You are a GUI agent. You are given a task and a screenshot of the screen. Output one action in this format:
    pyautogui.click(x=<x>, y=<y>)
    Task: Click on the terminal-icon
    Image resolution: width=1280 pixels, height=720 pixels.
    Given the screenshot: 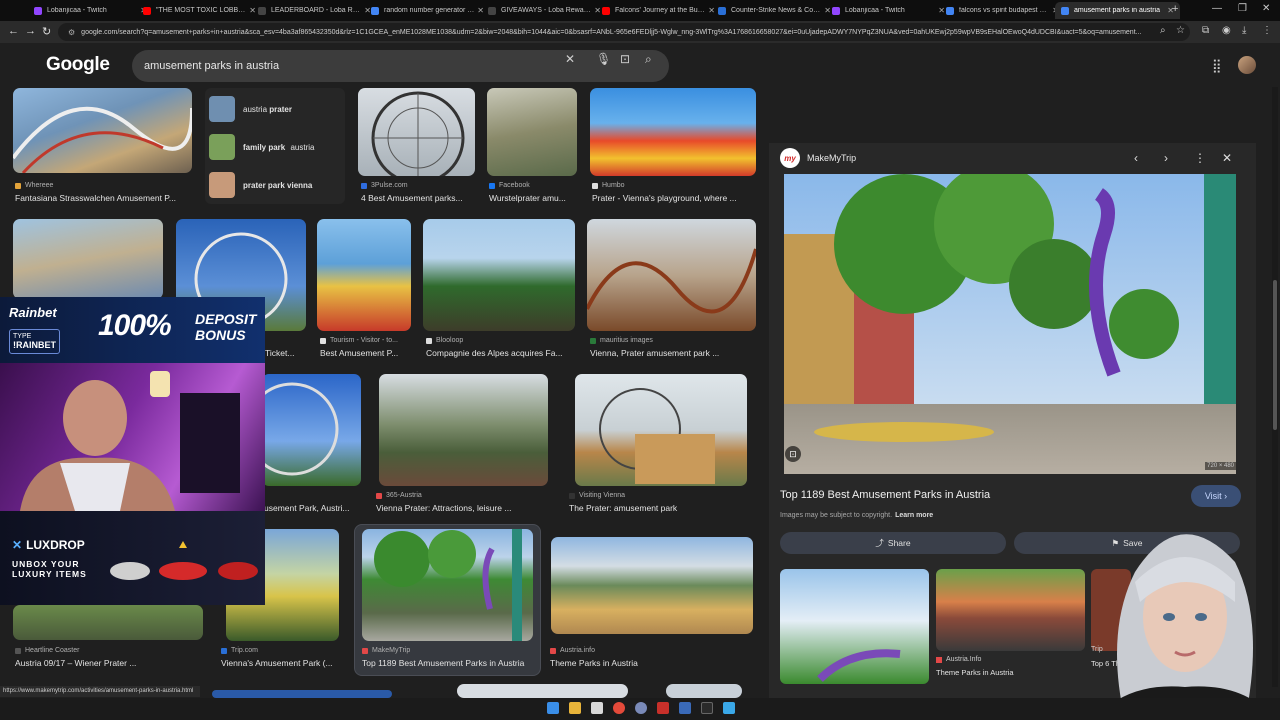 What is the action you would take?
    pyautogui.click(x=707, y=708)
    